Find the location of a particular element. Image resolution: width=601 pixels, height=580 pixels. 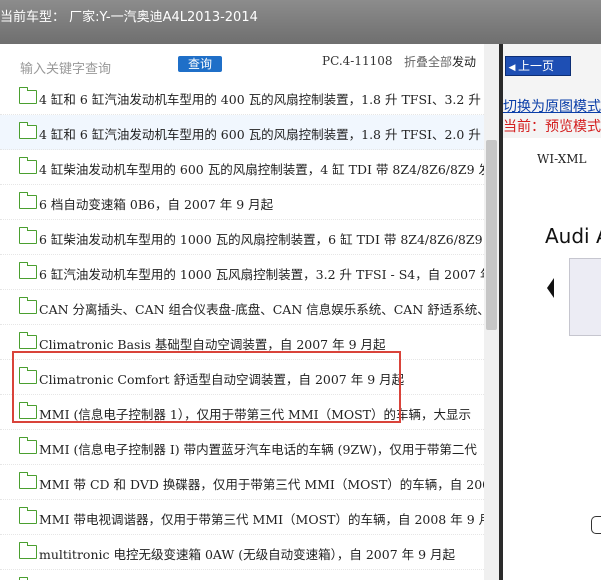

query-button: 查询 is located at coordinates (200, 64).